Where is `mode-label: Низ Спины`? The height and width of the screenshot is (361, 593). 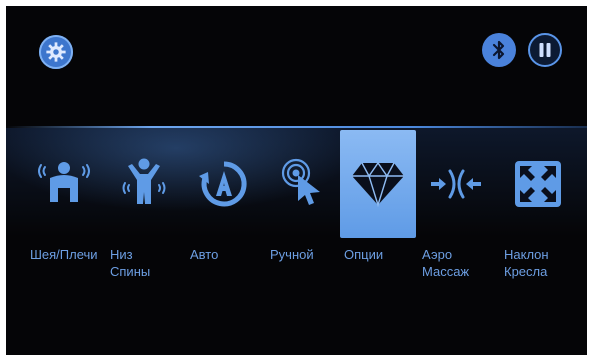
mode-label: Низ Спины is located at coordinates (130, 263).